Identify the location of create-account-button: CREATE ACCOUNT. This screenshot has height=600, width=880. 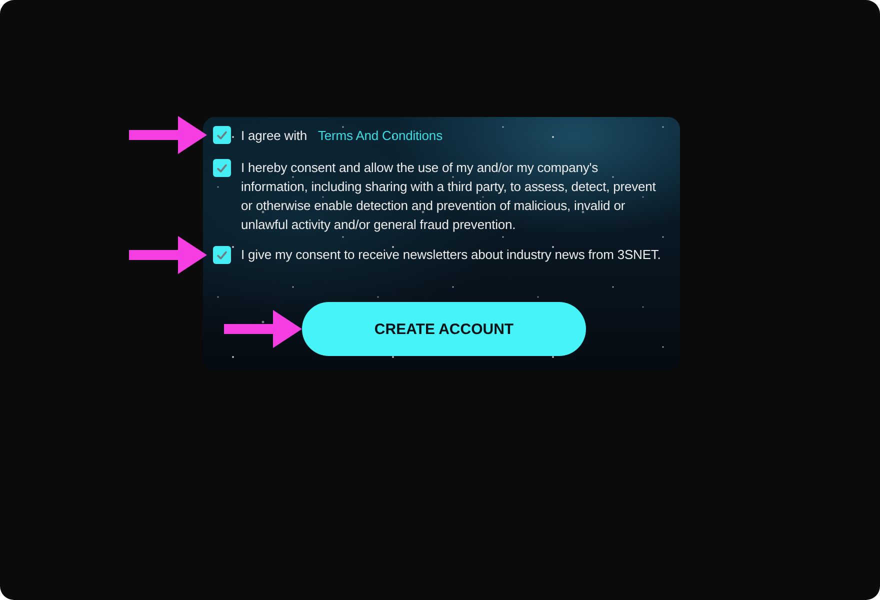
(444, 329).